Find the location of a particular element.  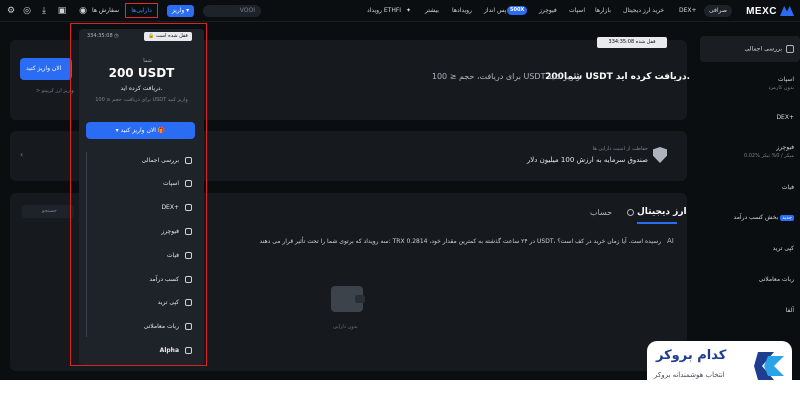

crypto-deposit-link: > واریز ارز کریپتو is located at coordinates (55, 91).